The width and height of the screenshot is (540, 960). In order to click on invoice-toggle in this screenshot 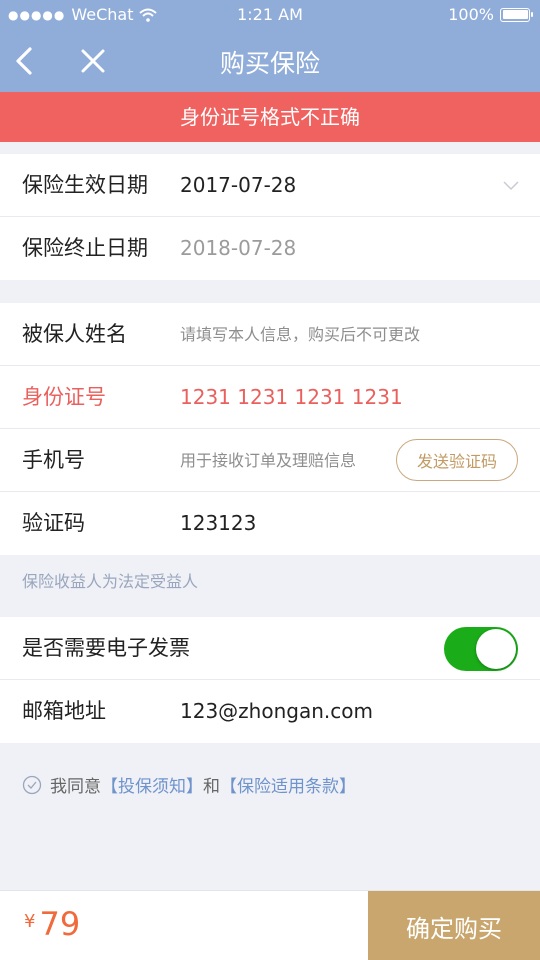, I will do `click(481, 649)`.